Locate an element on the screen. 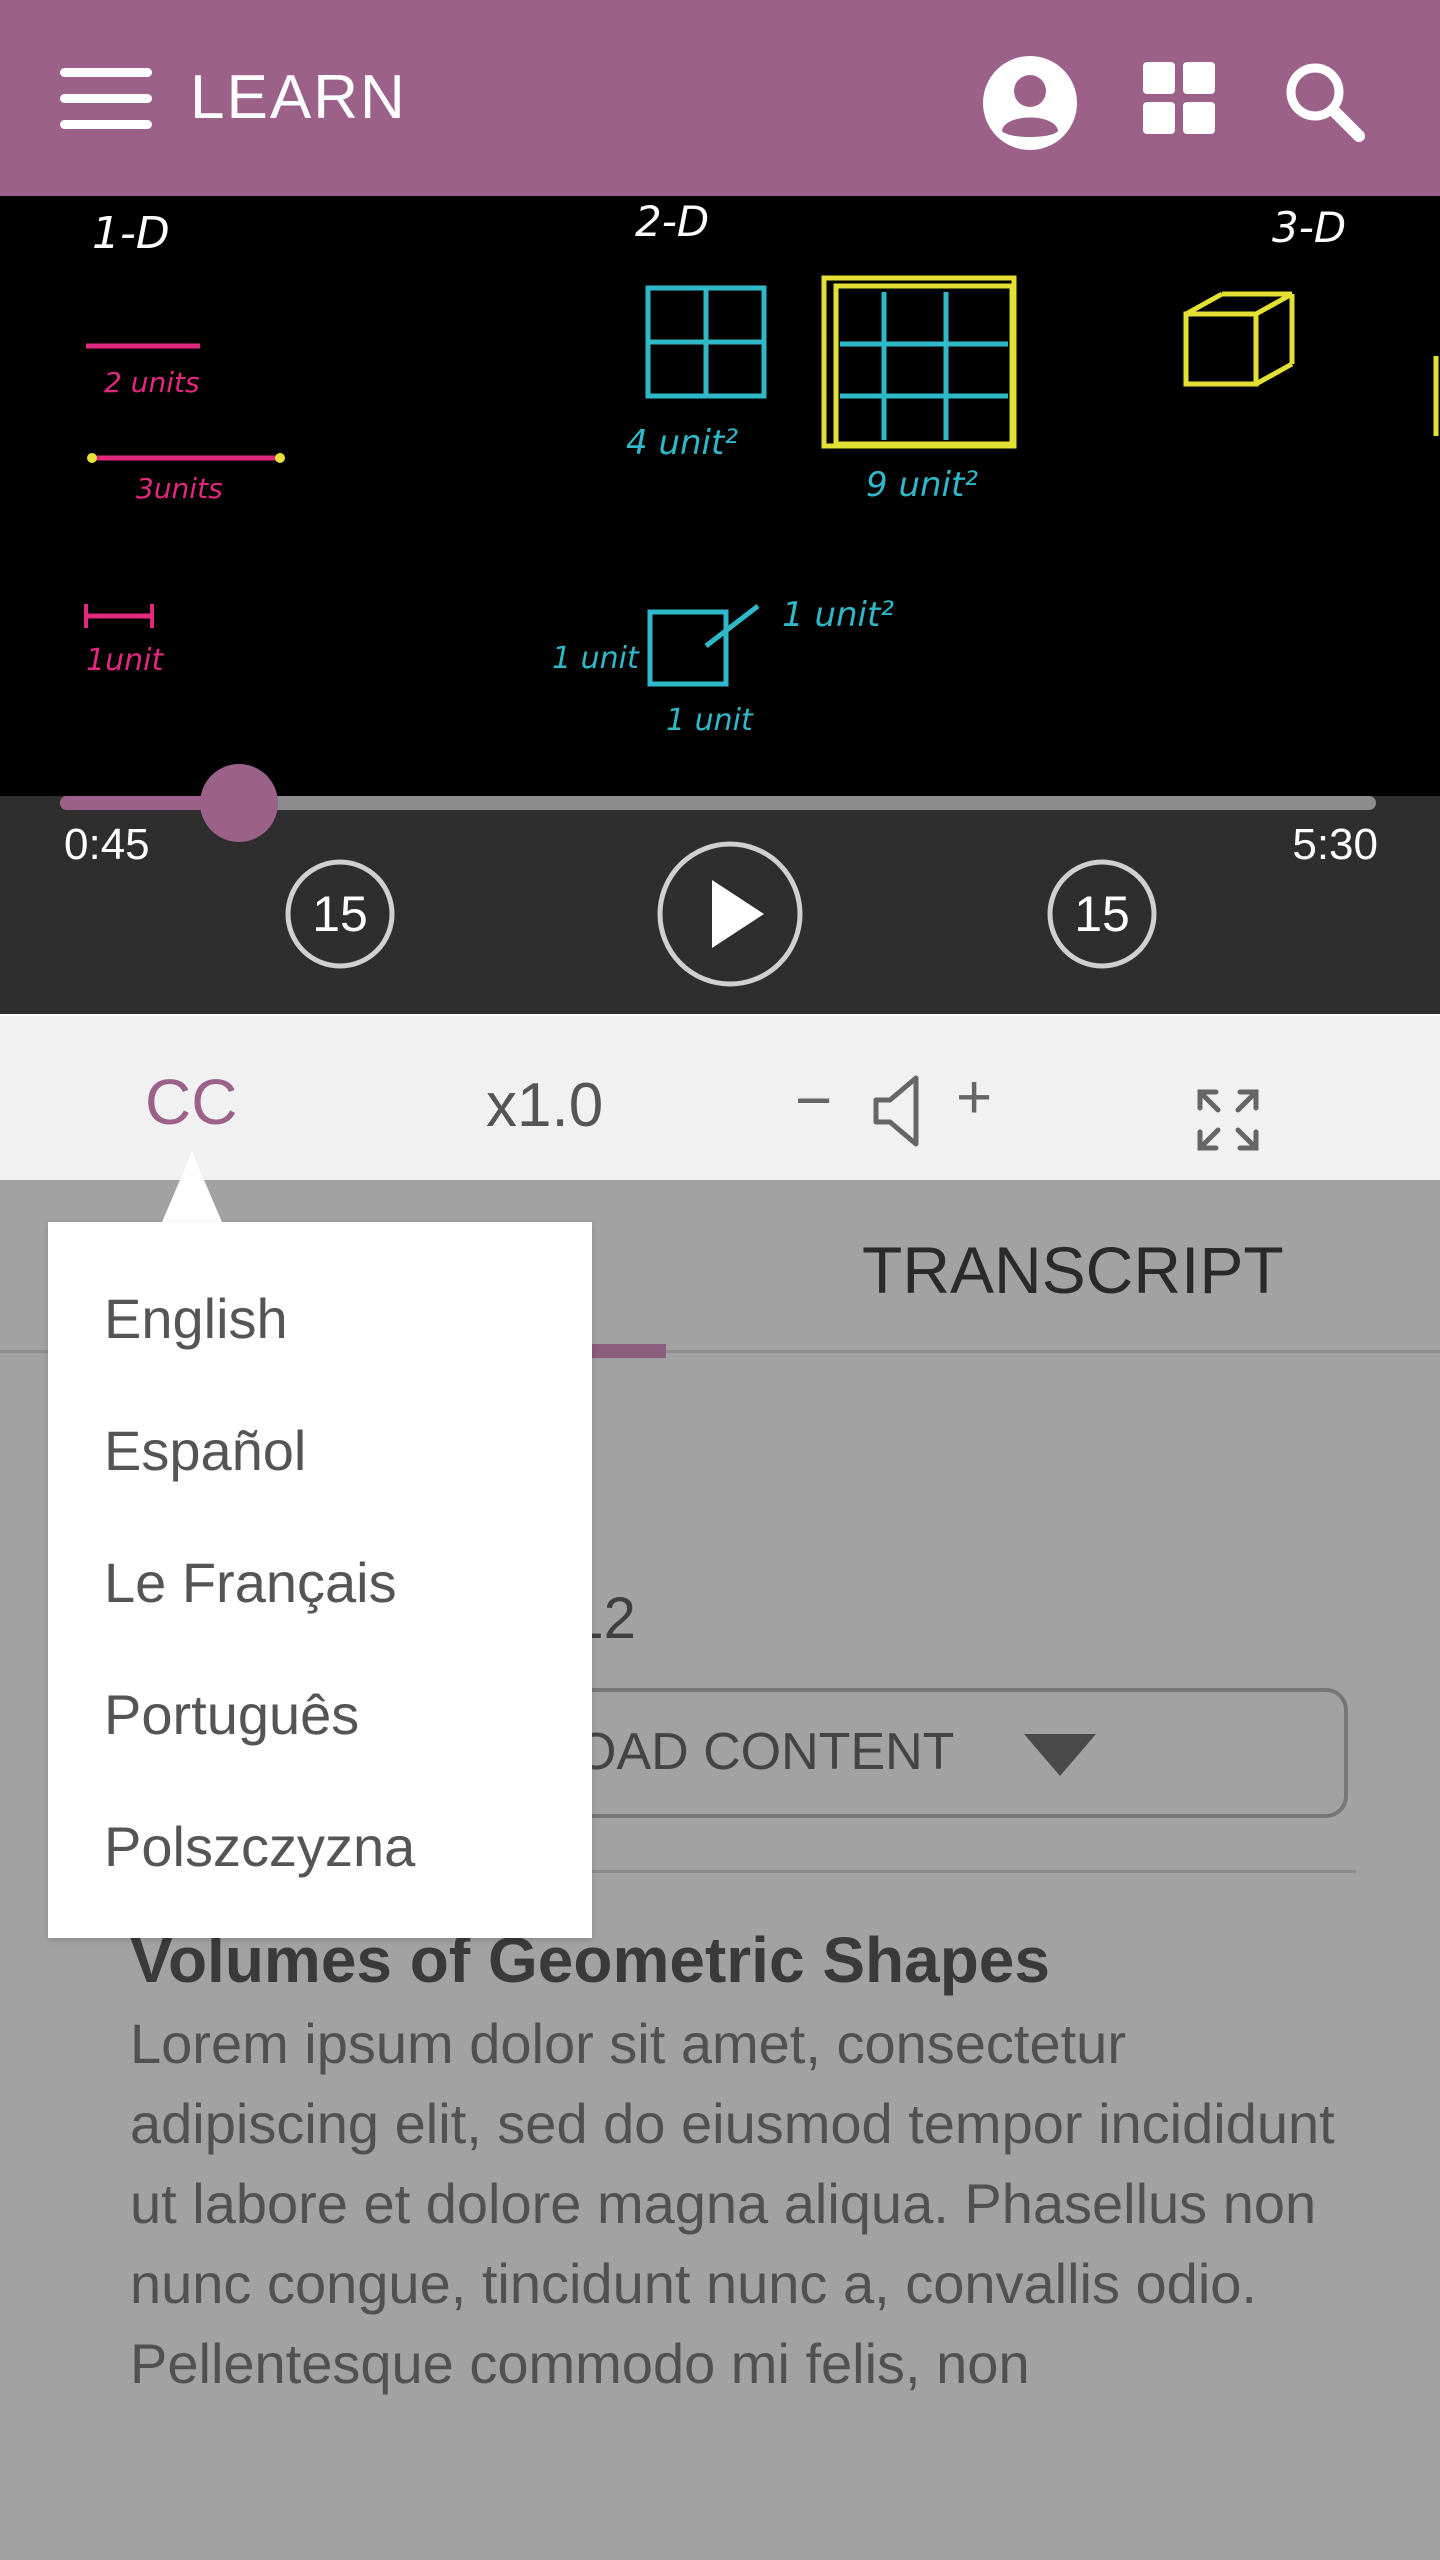 The width and height of the screenshot is (1440, 2560). label-3d: 3-D is located at coordinates (1309, 227).